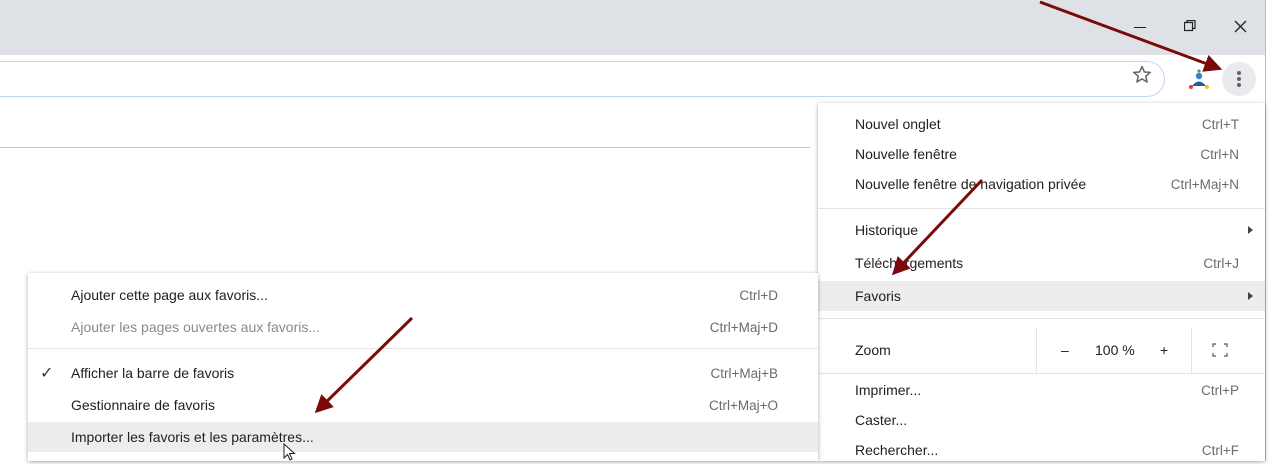 The height and width of the screenshot is (464, 1275). What do you see at coordinates (937, 227) in the screenshot?
I see `annotation-arrow-favoris` at bounding box center [937, 227].